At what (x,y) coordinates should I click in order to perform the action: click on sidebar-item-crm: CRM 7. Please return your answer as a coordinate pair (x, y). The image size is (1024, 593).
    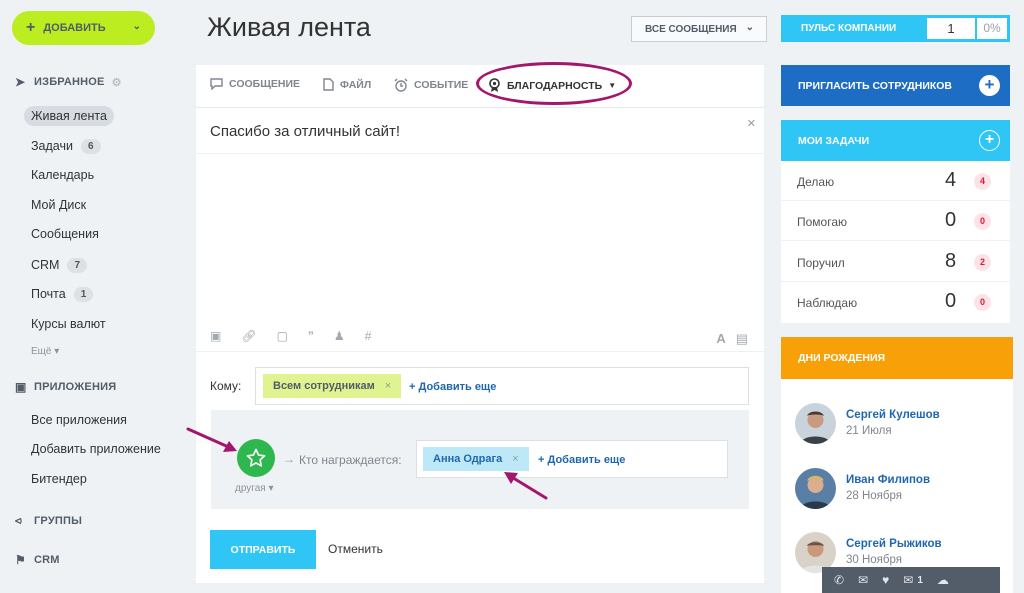
    Looking at the image, I should click on (59, 265).